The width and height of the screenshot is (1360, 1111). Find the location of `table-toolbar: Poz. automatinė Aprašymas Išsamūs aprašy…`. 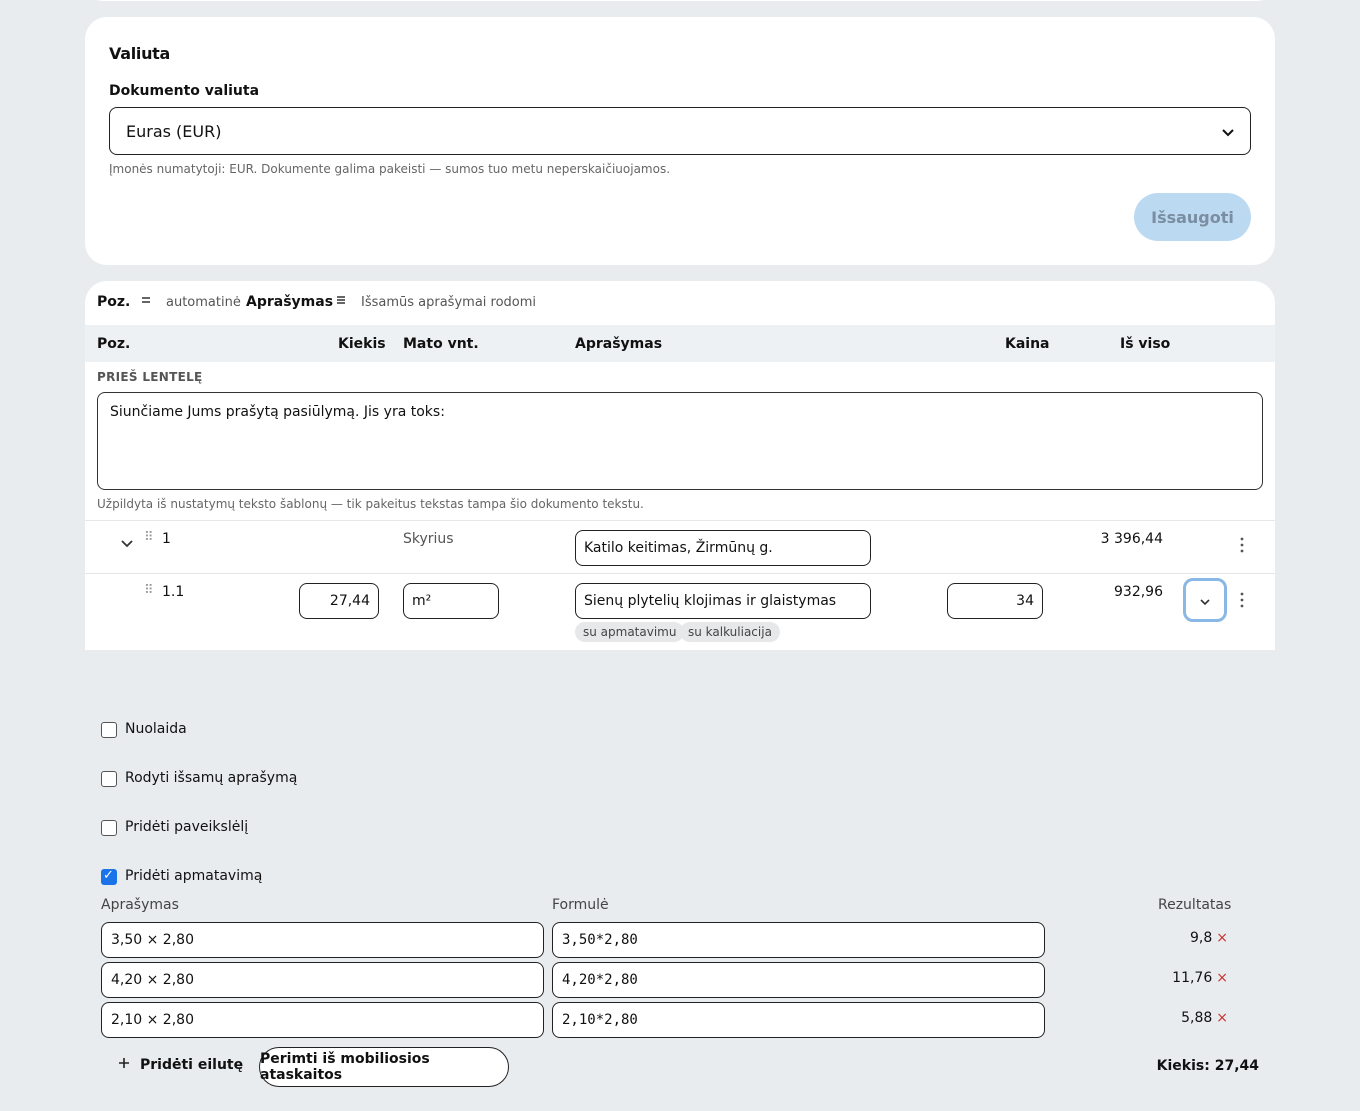

table-toolbar: Poz. automatinė Aprašymas Išsamūs aprašy… is located at coordinates (680, 303).